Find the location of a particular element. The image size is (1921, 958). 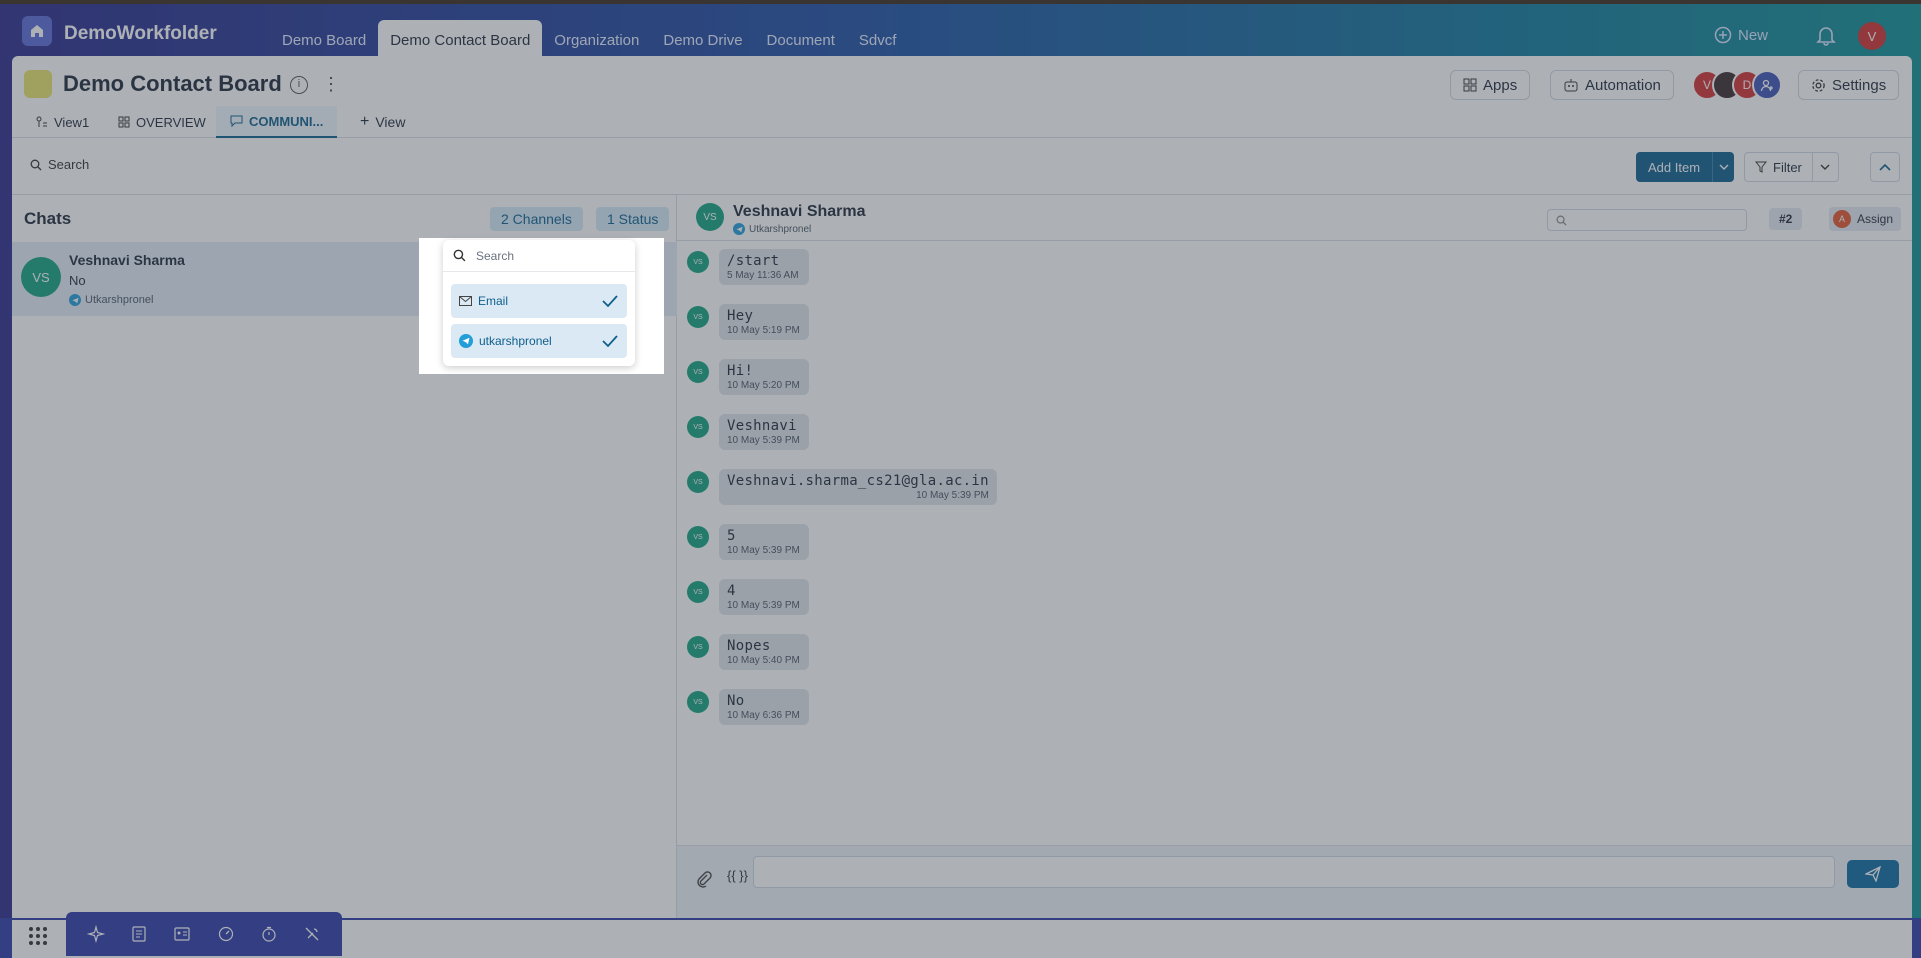

option-label: Email is located at coordinates (493, 301).